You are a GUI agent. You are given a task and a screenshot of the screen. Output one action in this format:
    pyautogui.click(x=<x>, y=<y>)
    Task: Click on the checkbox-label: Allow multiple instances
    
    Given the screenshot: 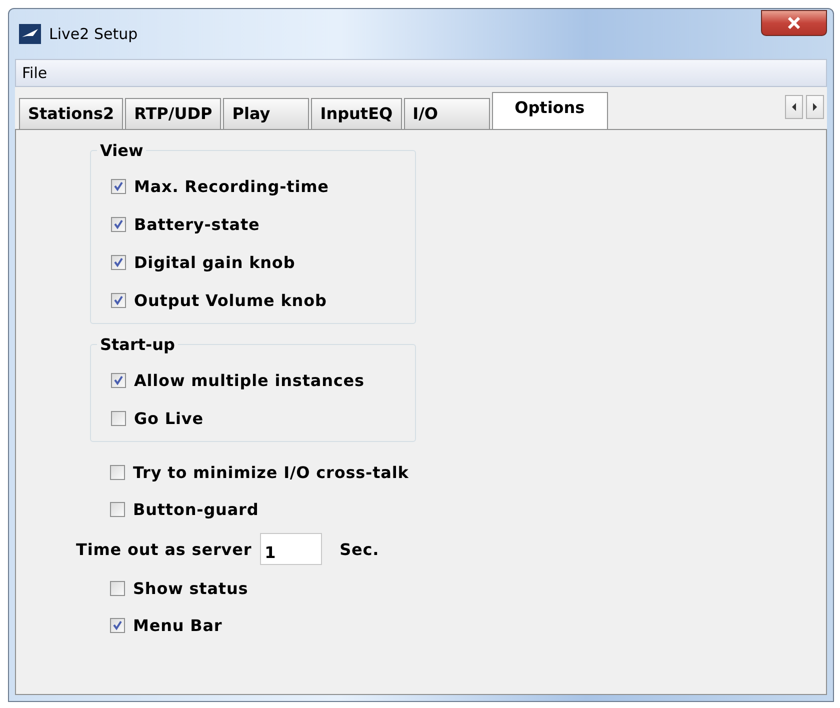 What is the action you would take?
    pyautogui.click(x=249, y=380)
    